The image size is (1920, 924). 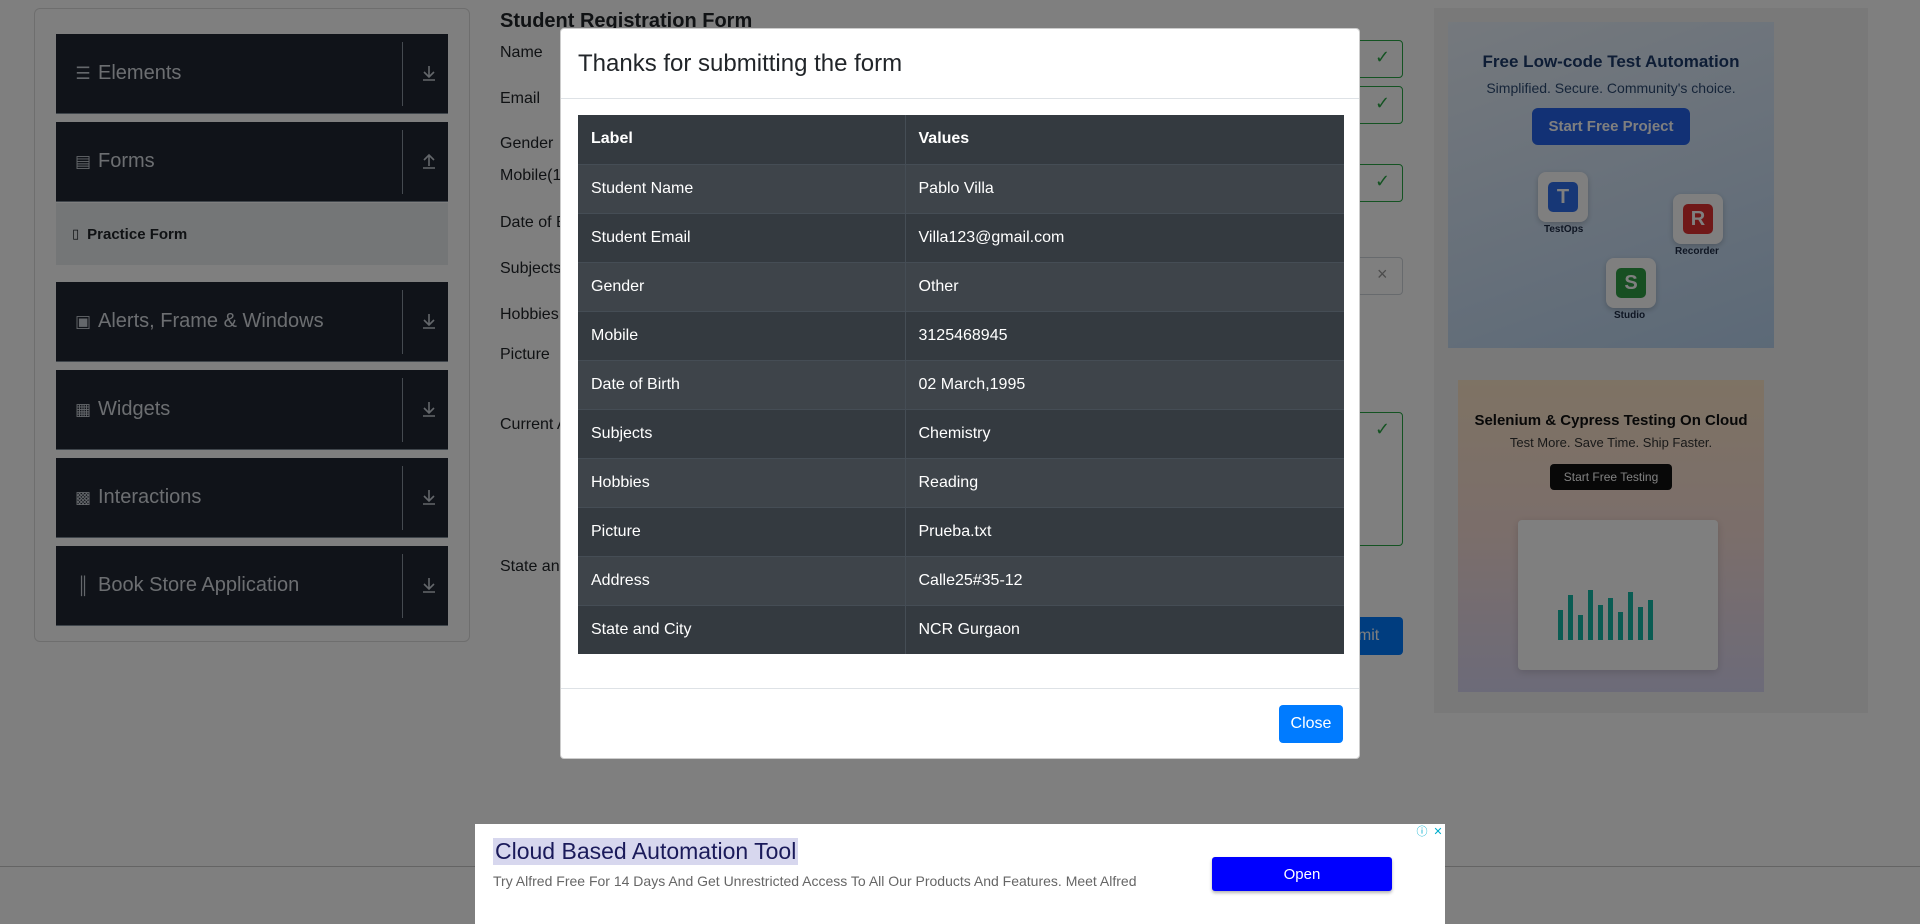 What do you see at coordinates (1124, 629) in the screenshot?
I see `row-value: NCR Gurgaon` at bounding box center [1124, 629].